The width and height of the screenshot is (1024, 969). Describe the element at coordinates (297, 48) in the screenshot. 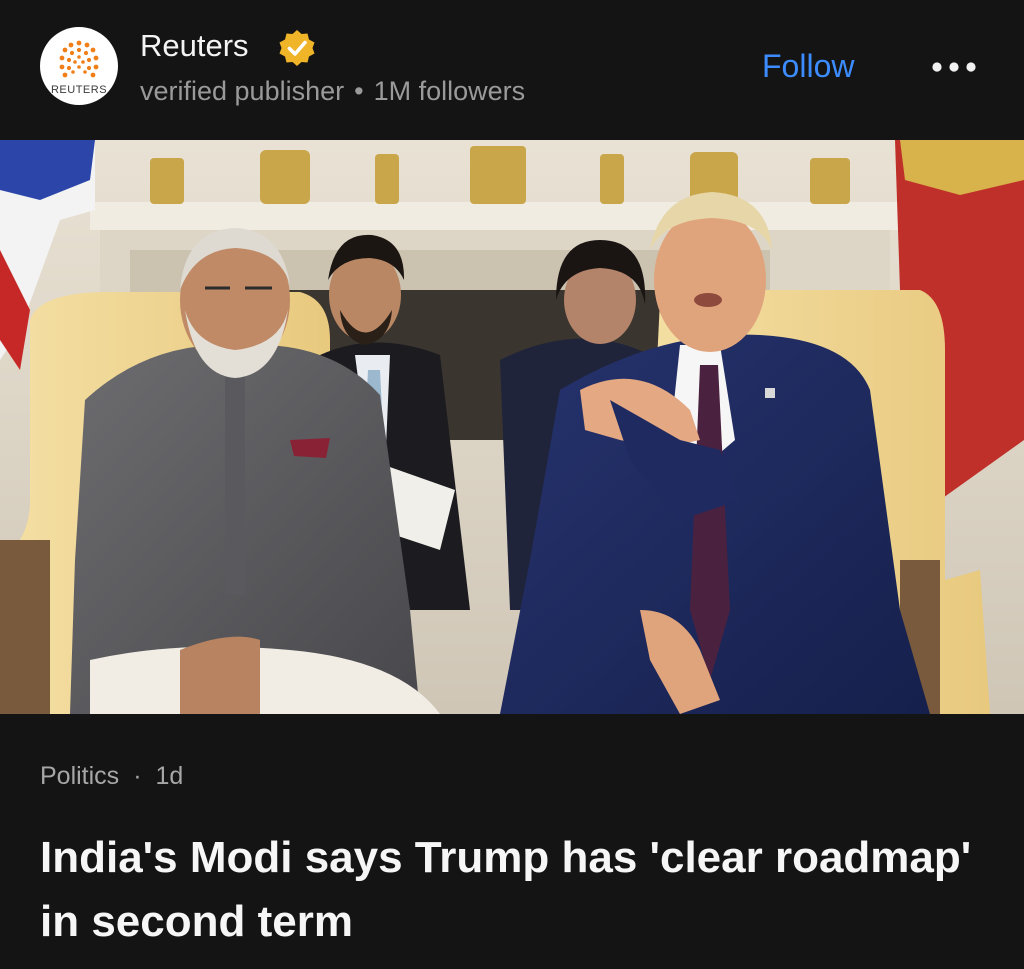

I see `verified-badge-icon` at that location.